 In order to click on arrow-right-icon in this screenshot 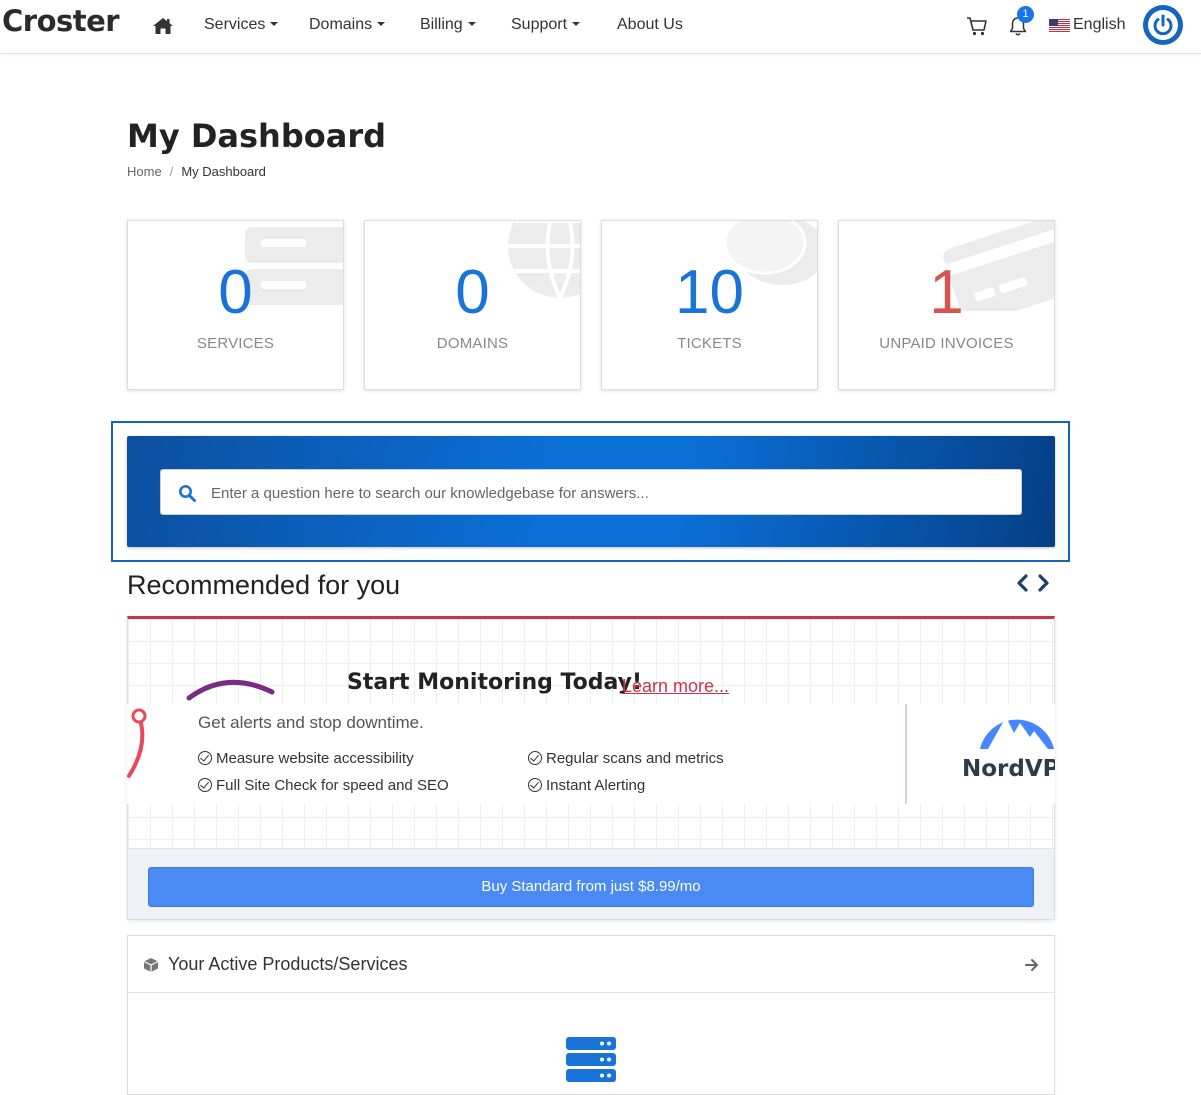, I will do `click(1032, 965)`.